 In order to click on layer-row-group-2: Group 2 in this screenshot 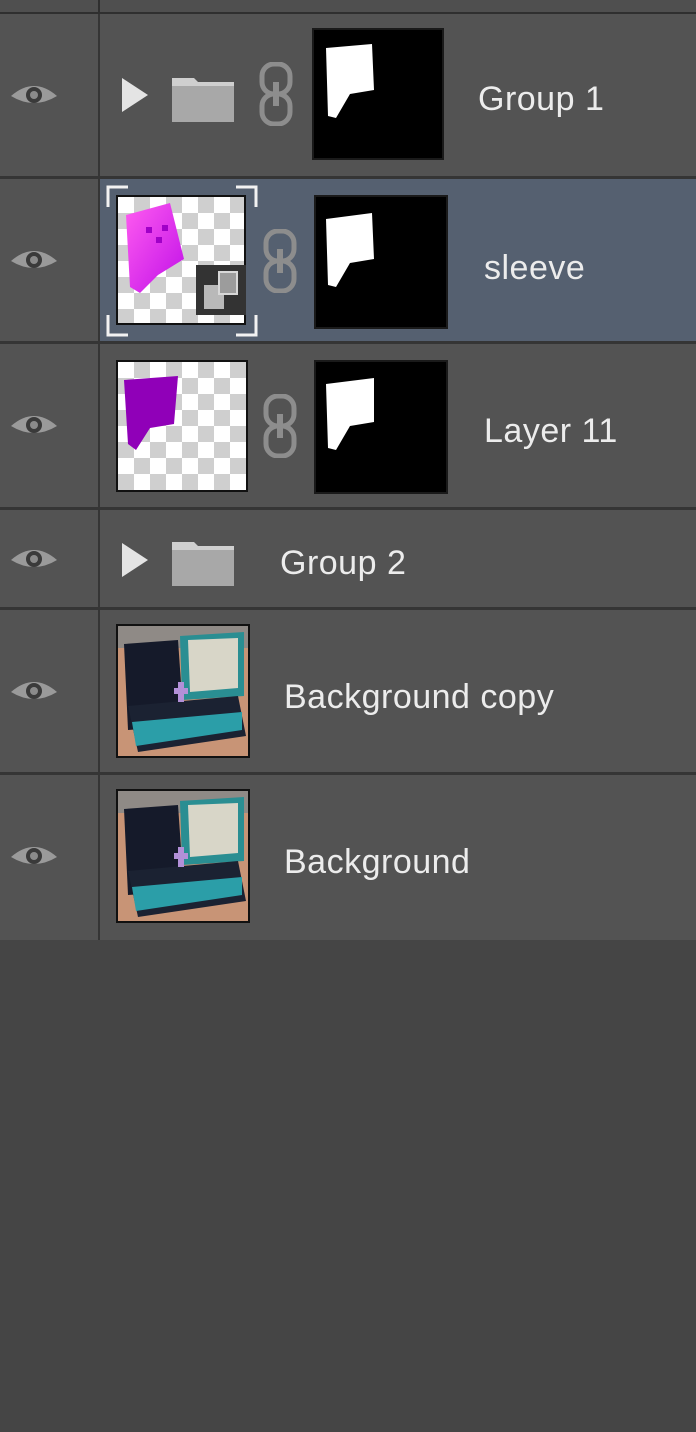, I will do `click(348, 560)`.